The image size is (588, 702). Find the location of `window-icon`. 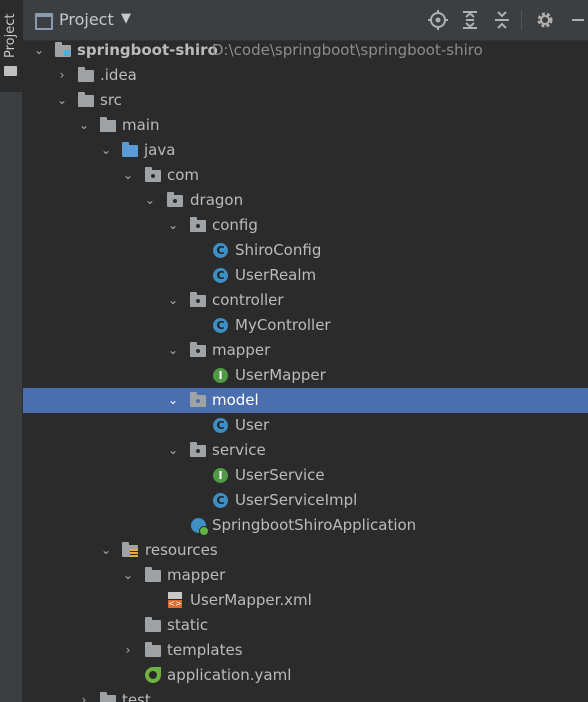

window-icon is located at coordinates (44, 21).